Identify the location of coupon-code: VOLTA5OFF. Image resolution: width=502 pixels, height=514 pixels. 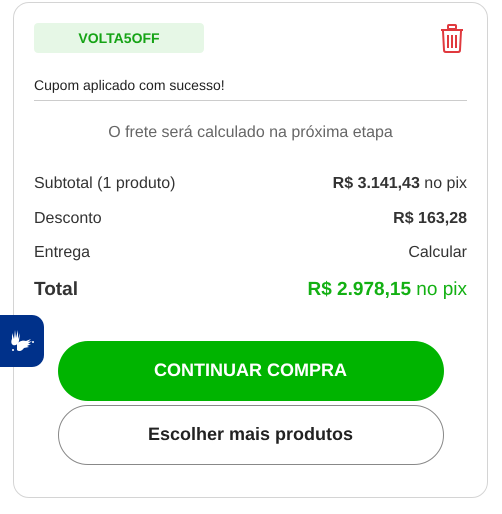
(119, 38).